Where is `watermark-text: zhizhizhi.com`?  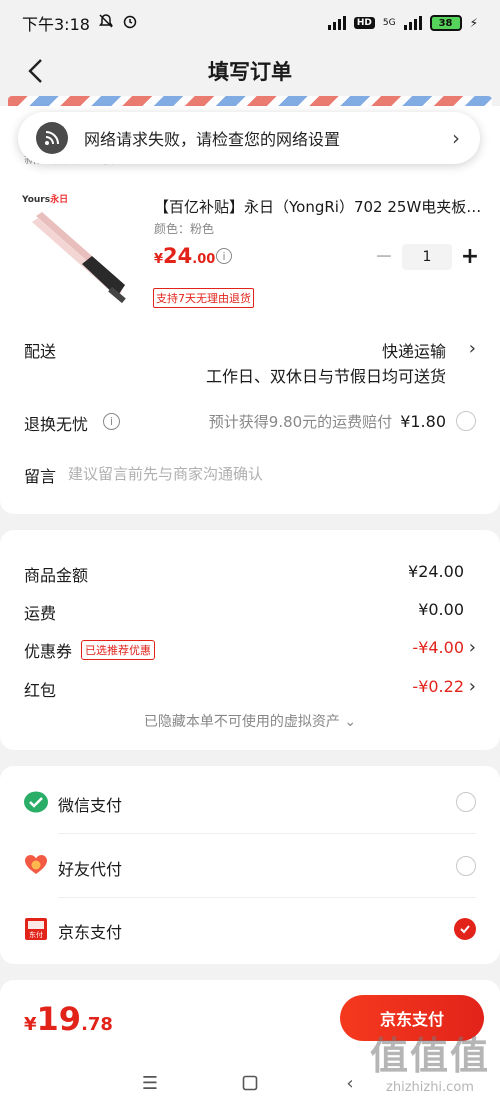
watermark-text: zhizhizhi.com is located at coordinates (430, 1087).